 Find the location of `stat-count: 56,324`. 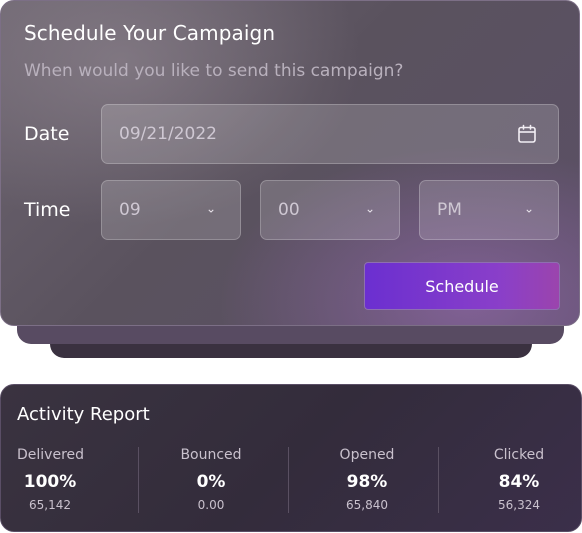

stat-count: 56,324 is located at coordinates (519, 505).